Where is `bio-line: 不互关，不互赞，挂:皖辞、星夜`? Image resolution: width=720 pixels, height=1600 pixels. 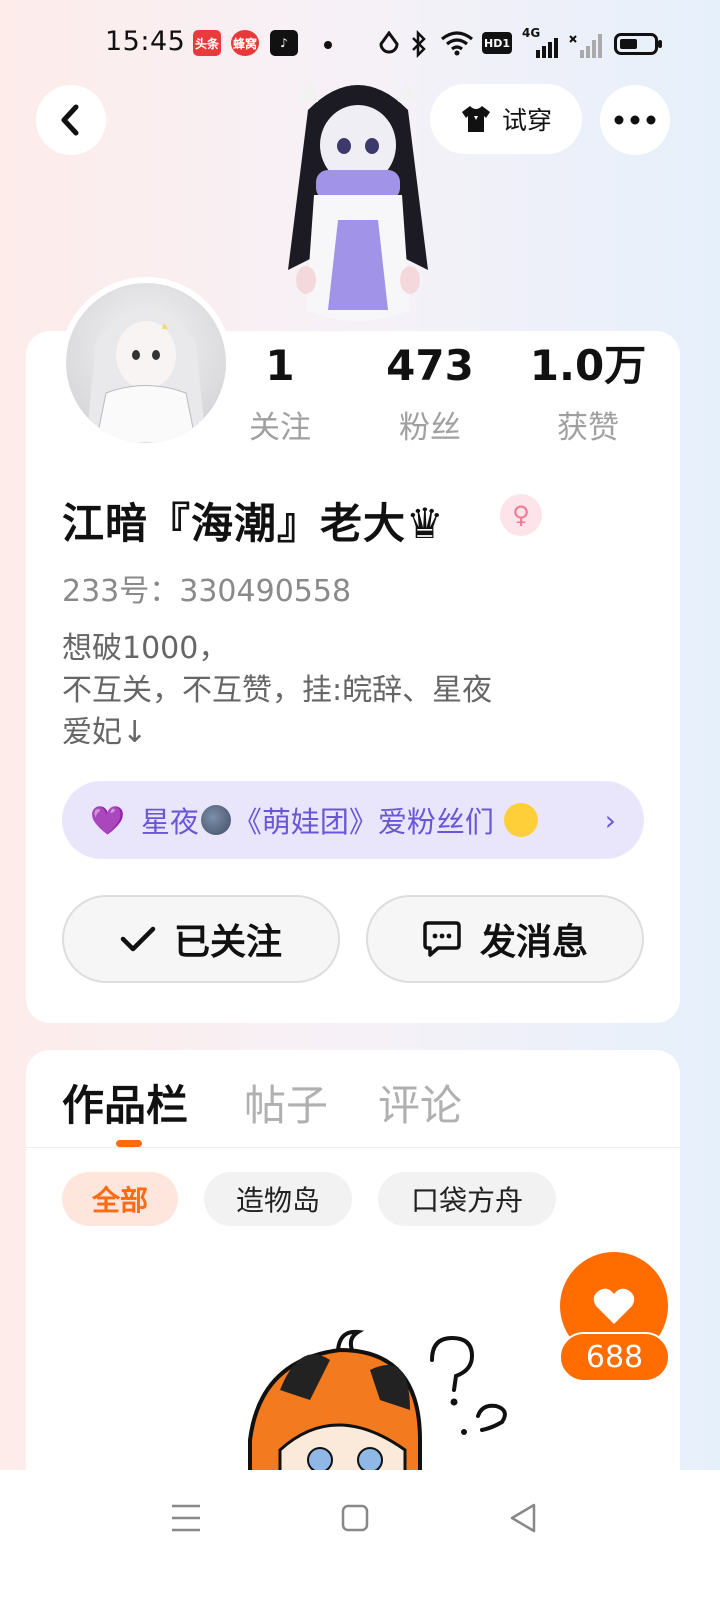 bio-line: 不互关，不互赞，挂:皖辞、星夜 is located at coordinates (277, 690).